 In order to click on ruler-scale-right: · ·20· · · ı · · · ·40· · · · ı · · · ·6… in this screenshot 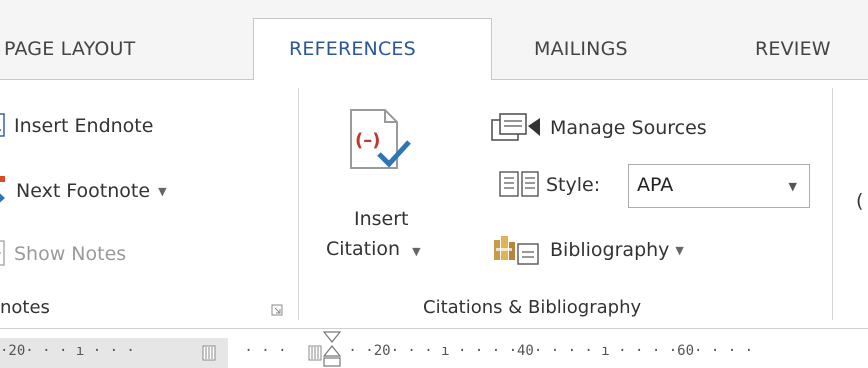, I will do `click(547, 351)`.